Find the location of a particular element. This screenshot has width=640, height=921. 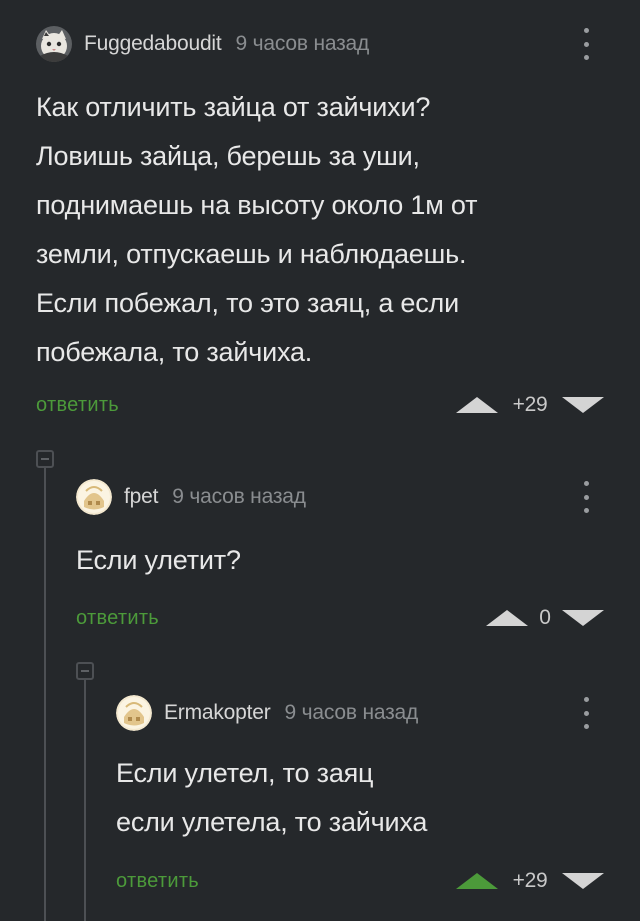

comment-text-line: Ловишь зайца, берешь за уши, is located at coordinates (228, 156).